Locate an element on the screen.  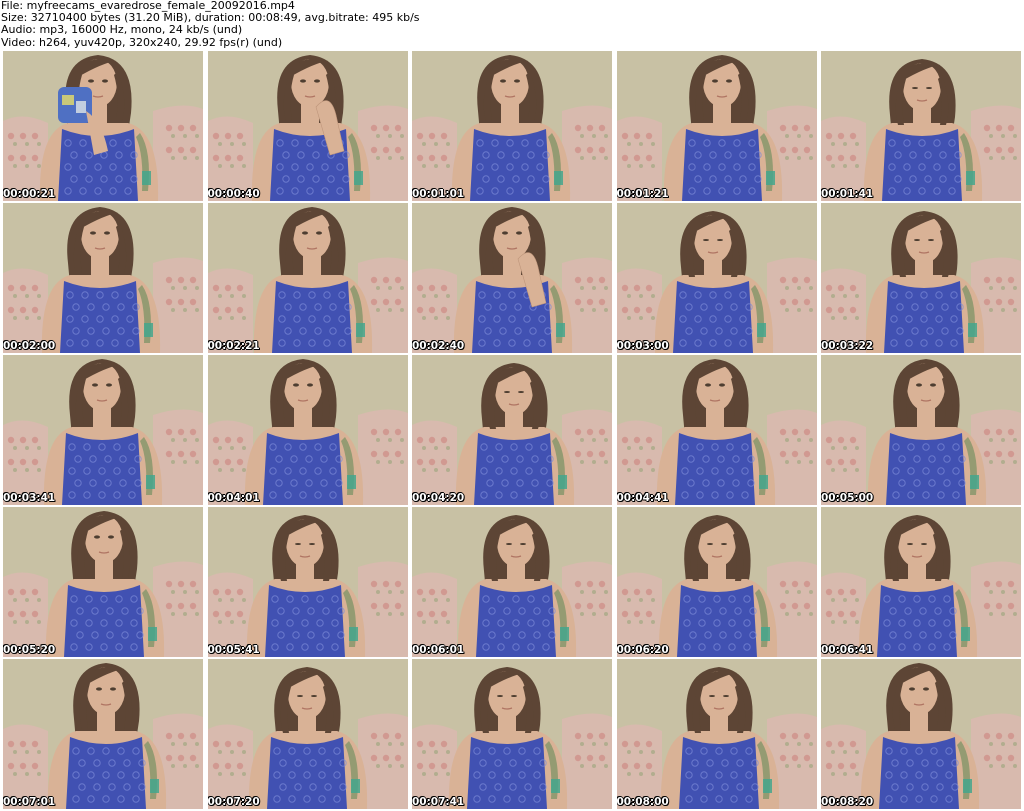
video-frame-thumbnail: 00:06:01 is located at coordinates (512, 582).